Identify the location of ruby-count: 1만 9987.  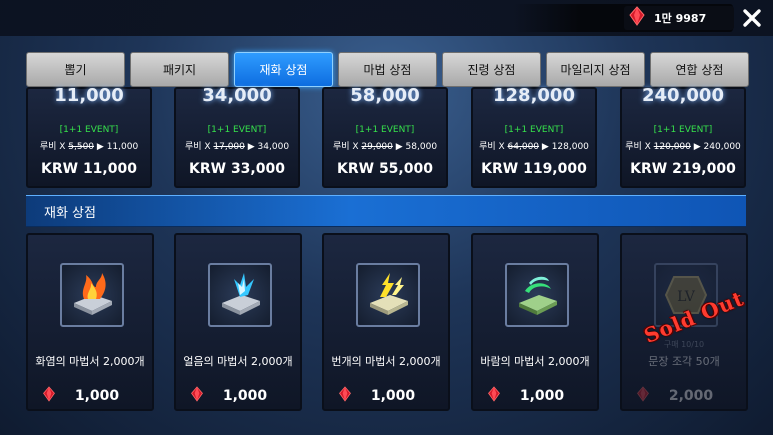
(680, 18).